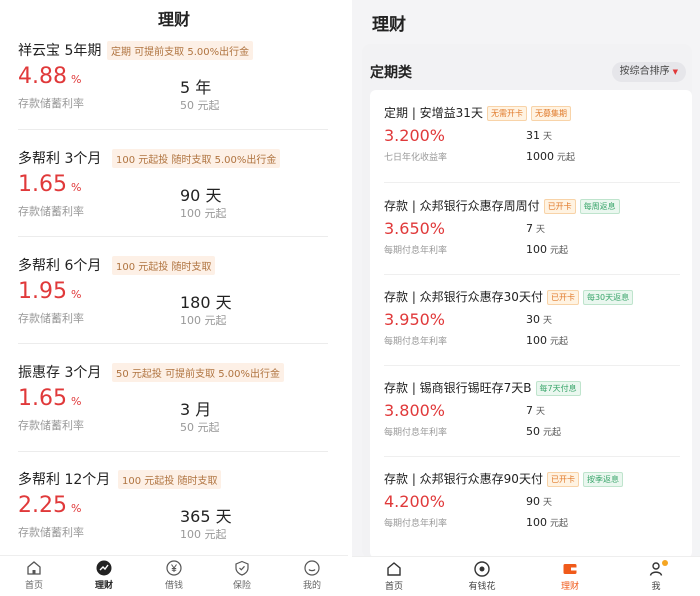  I want to click on shield-icon, so click(242, 568).